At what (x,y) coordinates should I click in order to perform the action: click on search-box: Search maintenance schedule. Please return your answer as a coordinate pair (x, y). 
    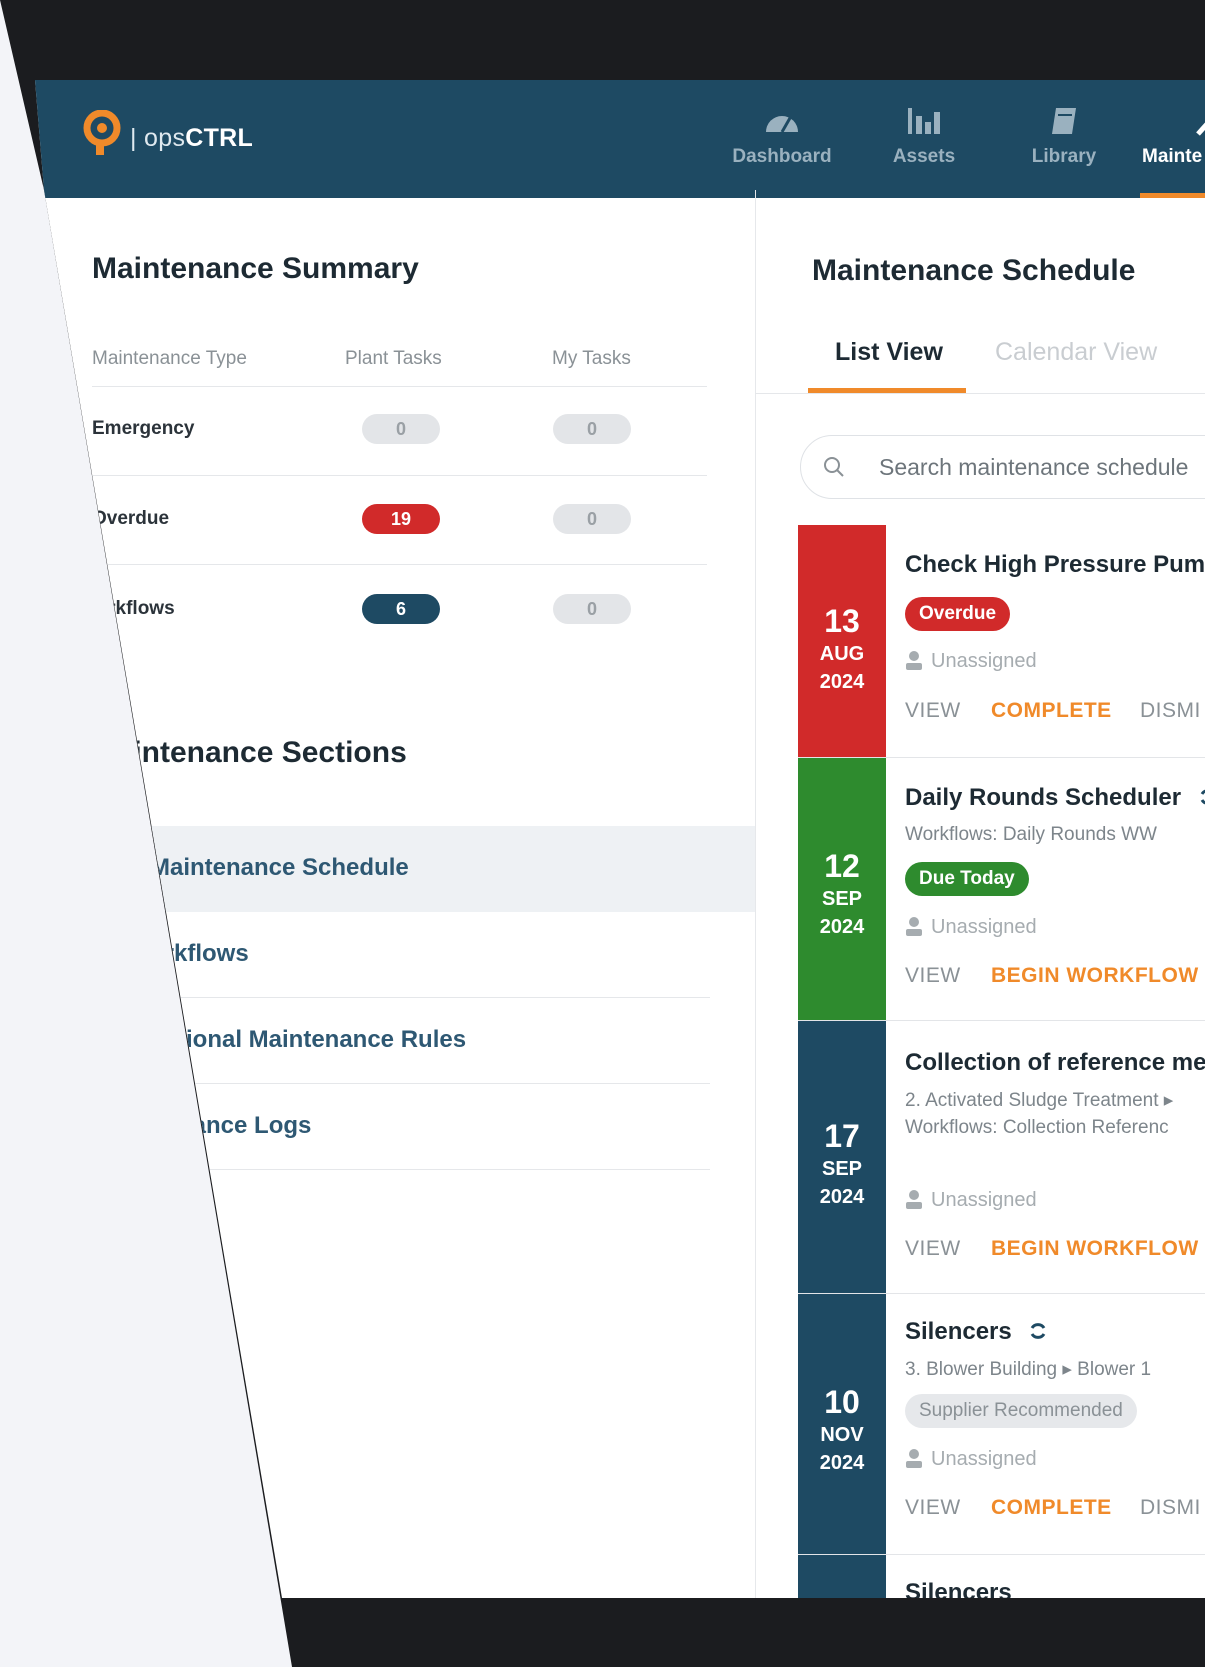
    Looking at the image, I should click on (1002, 467).